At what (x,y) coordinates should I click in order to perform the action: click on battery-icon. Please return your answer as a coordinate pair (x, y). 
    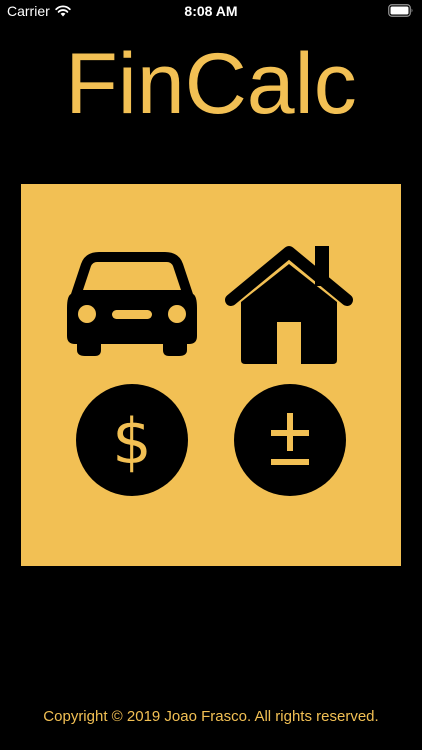
    Looking at the image, I should click on (400, 10).